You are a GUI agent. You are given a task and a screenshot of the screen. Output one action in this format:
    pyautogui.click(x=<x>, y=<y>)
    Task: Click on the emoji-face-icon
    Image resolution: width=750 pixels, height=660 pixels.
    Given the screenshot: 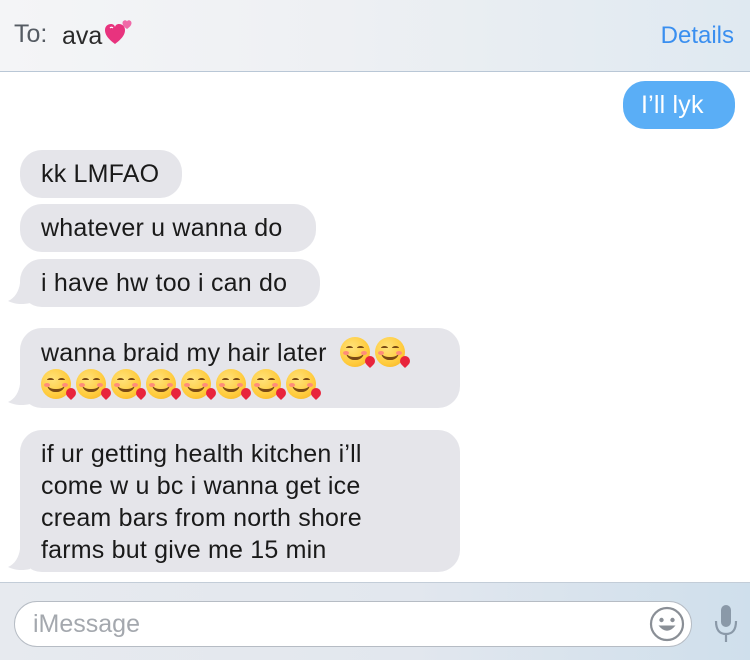 What is the action you would take?
    pyautogui.click(x=667, y=624)
    